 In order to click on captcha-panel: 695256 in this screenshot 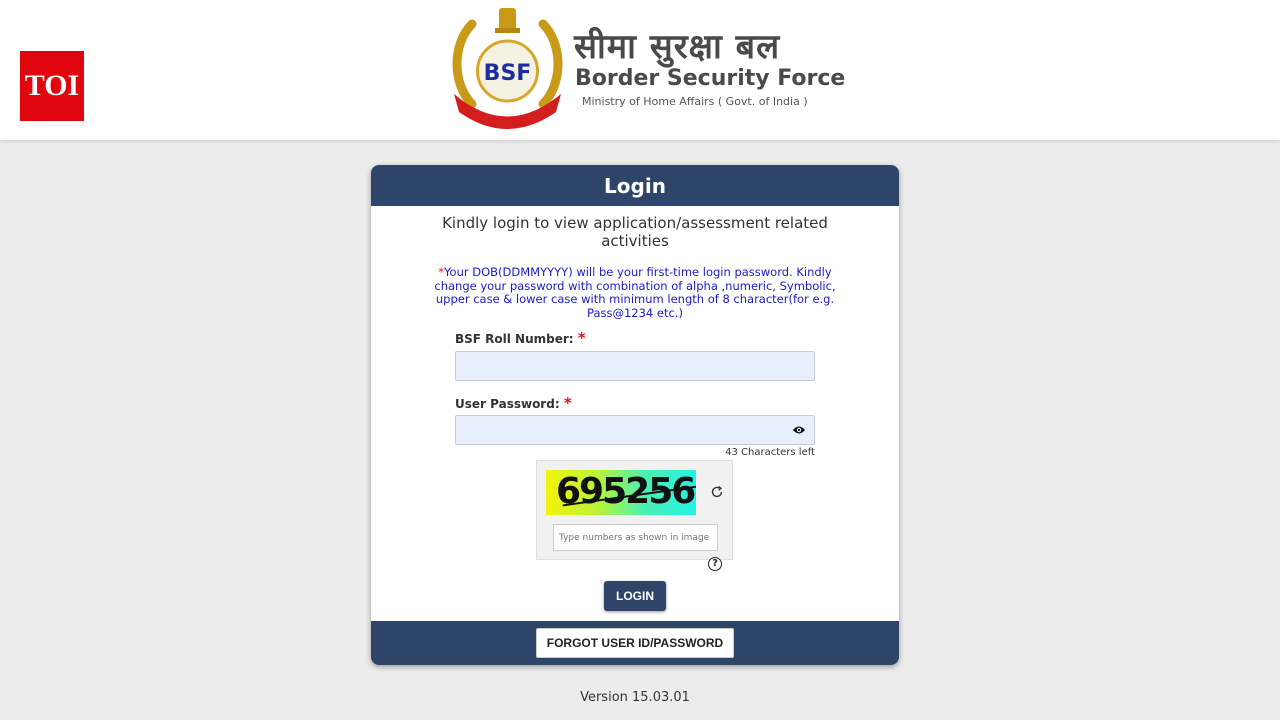, I will do `click(634, 510)`.